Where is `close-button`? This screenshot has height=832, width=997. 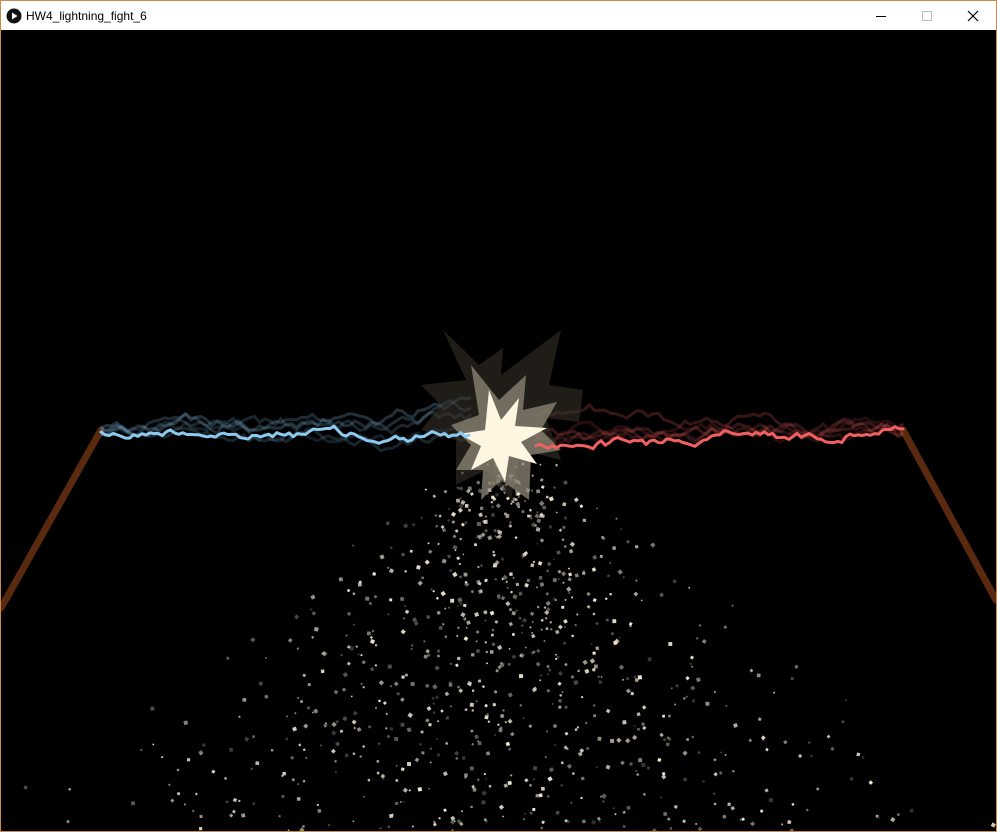
close-button is located at coordinates (973, 15).